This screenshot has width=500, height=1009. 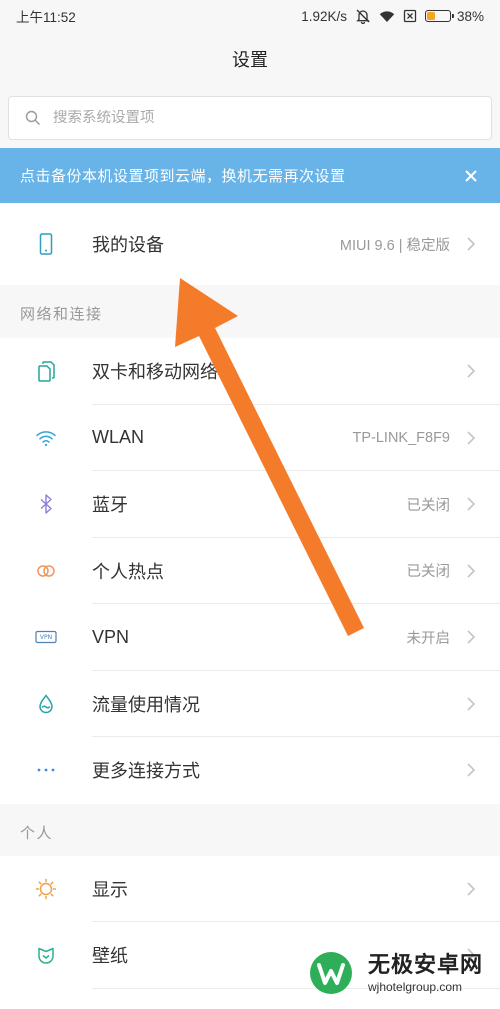 I want to click on status-bar: 上午11:52 1.92K/s 38%, so click(x=250, y=16).